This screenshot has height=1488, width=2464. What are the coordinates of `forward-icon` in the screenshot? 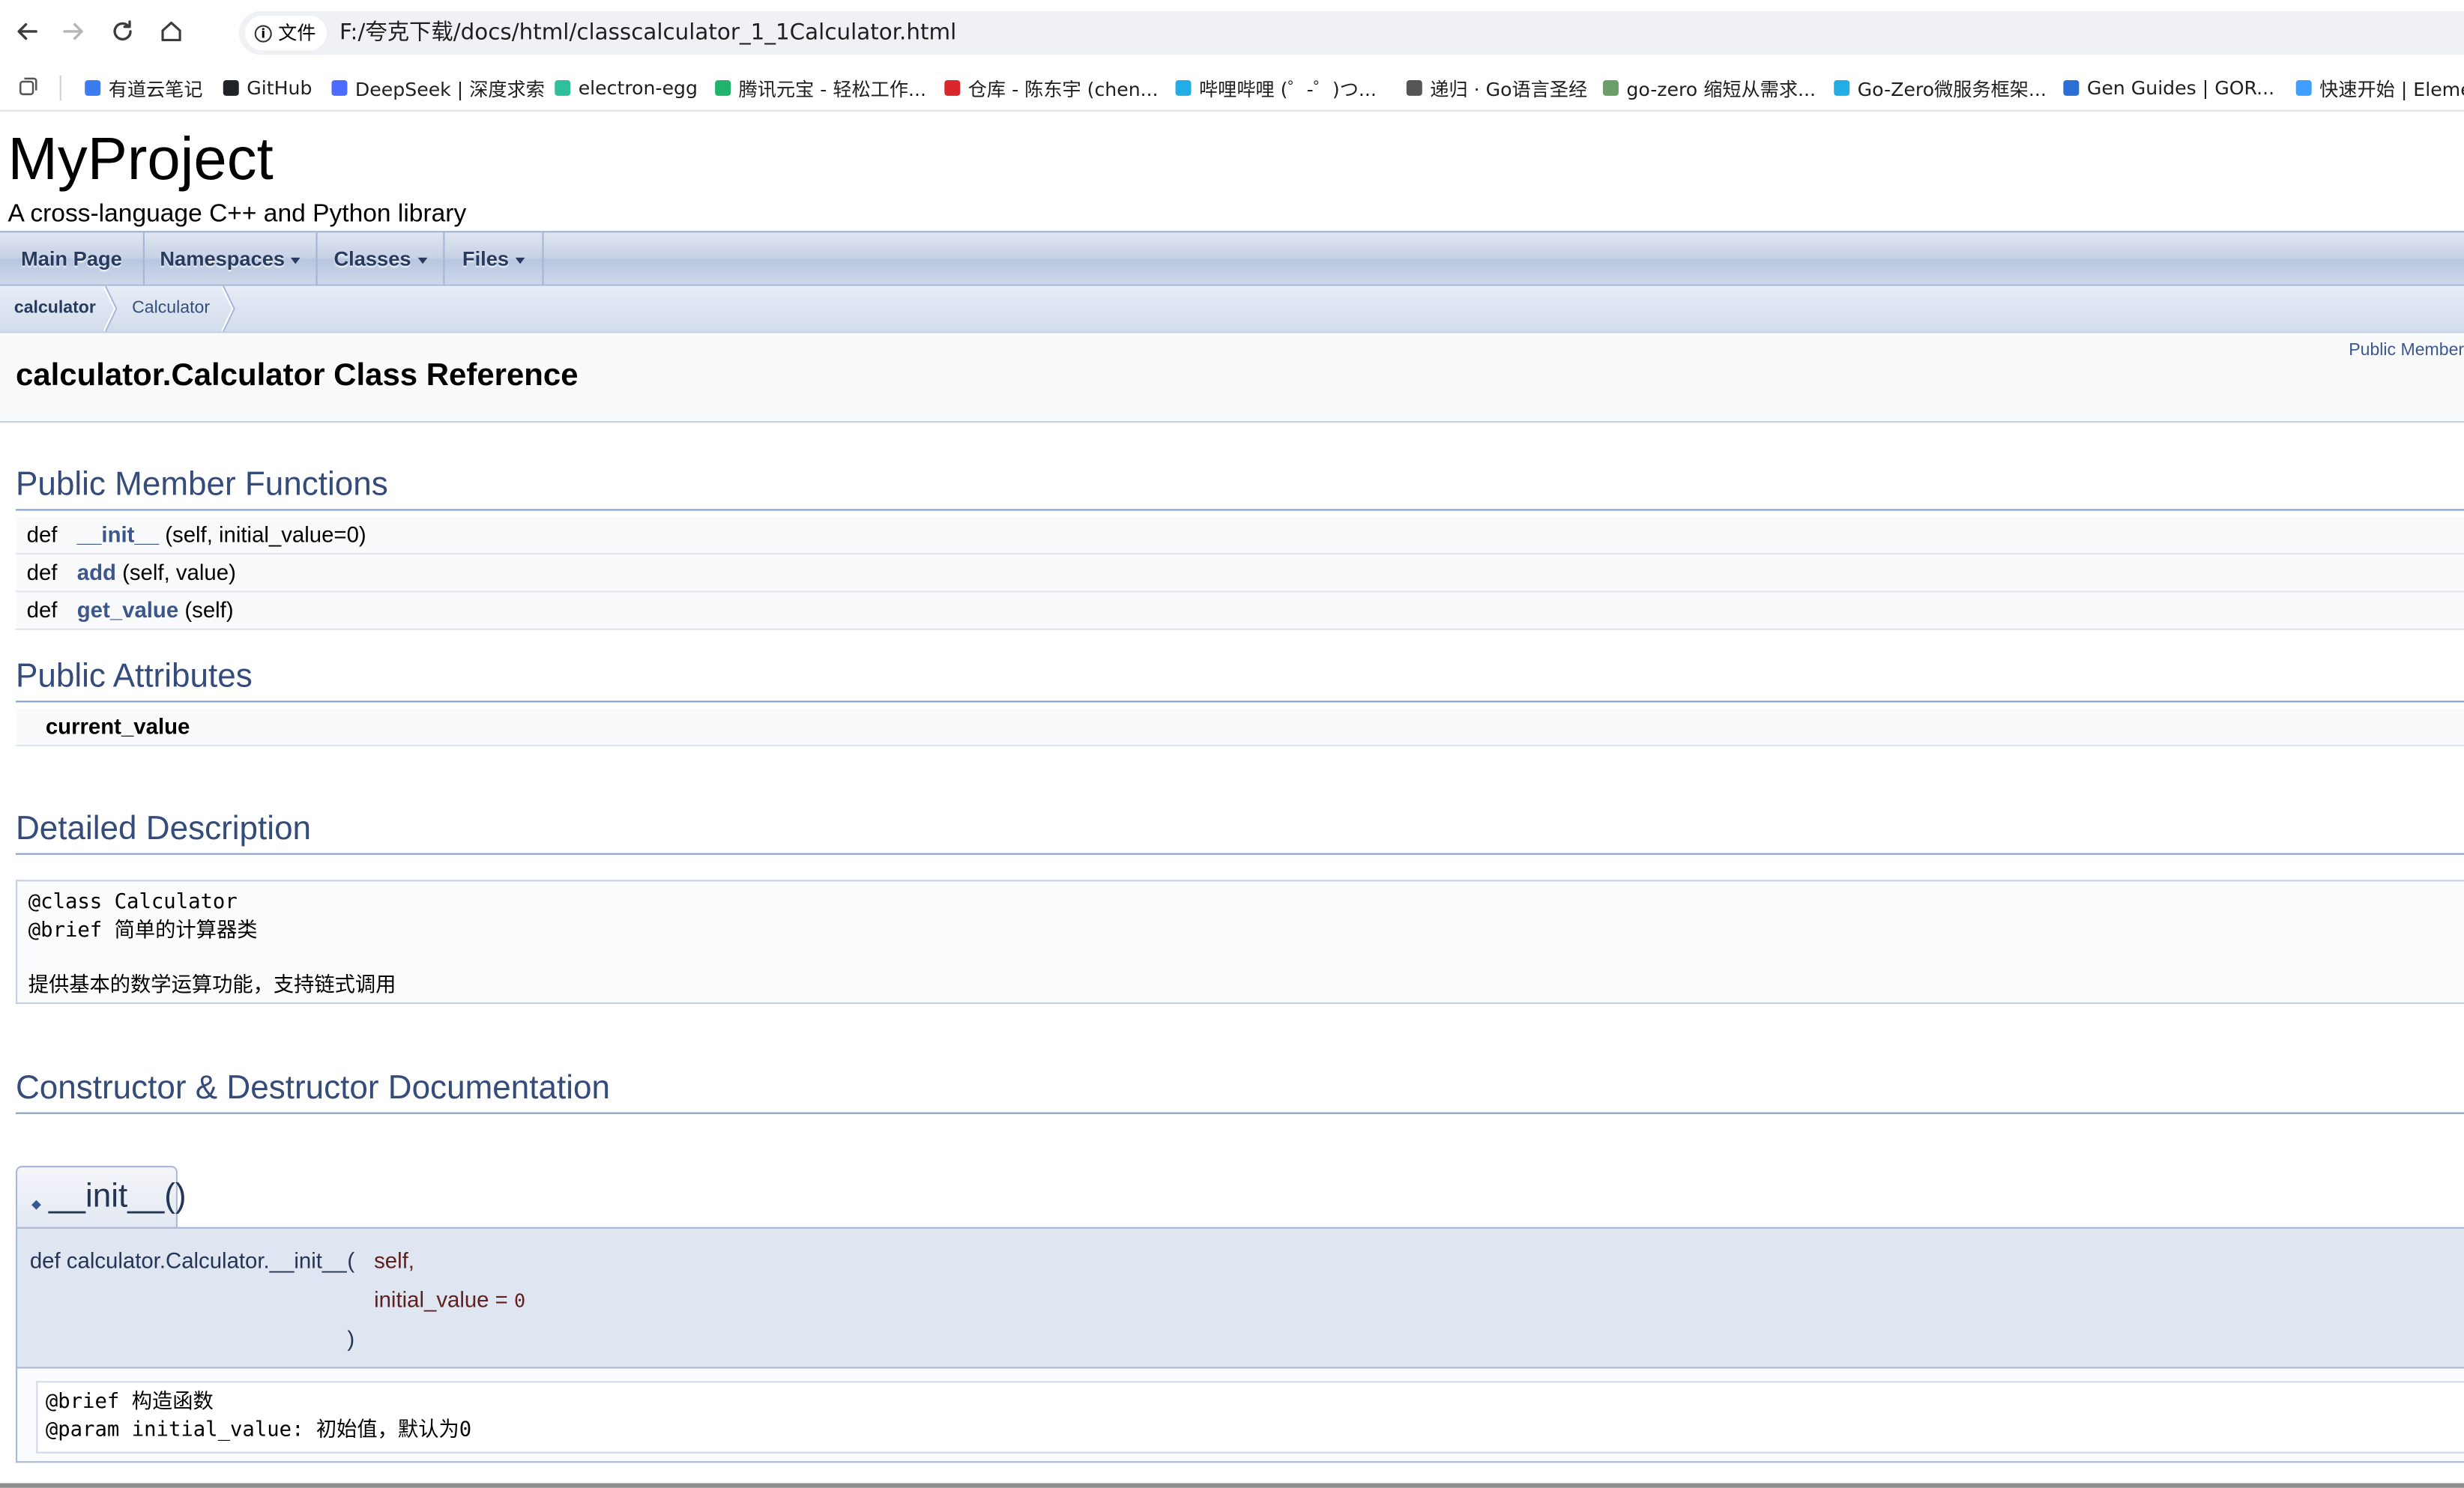 It's located at (73, 32).